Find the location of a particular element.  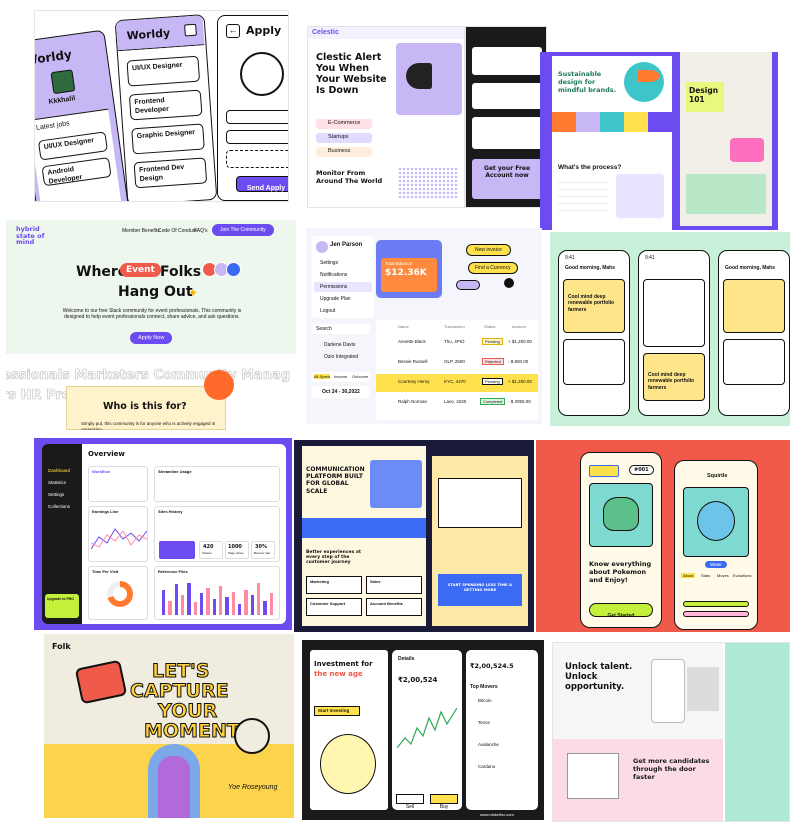

new-invoice-button: New invoice is located at coordinates (488, 250).